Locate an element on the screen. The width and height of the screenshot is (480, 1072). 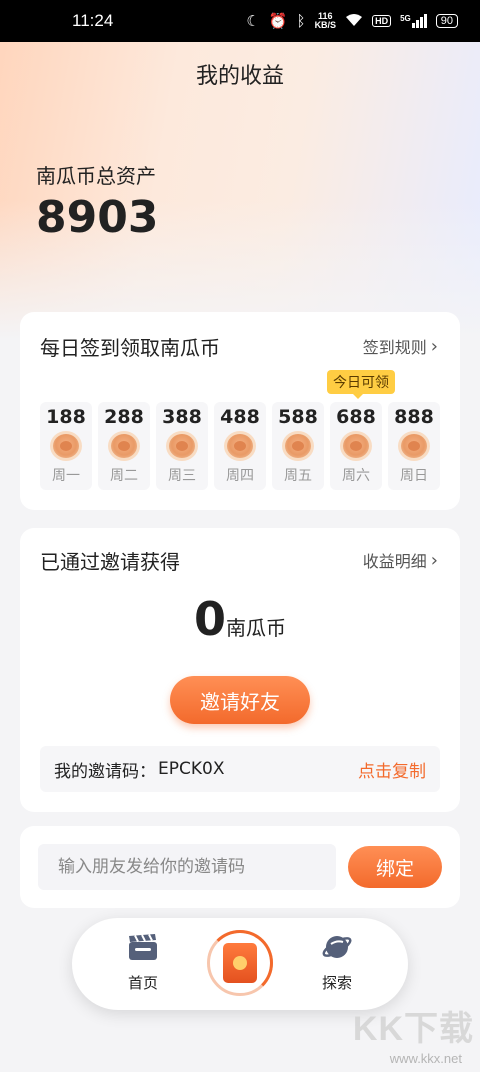
checkin-rules-link: 签到规则 › is located at coordinates (400, 346).